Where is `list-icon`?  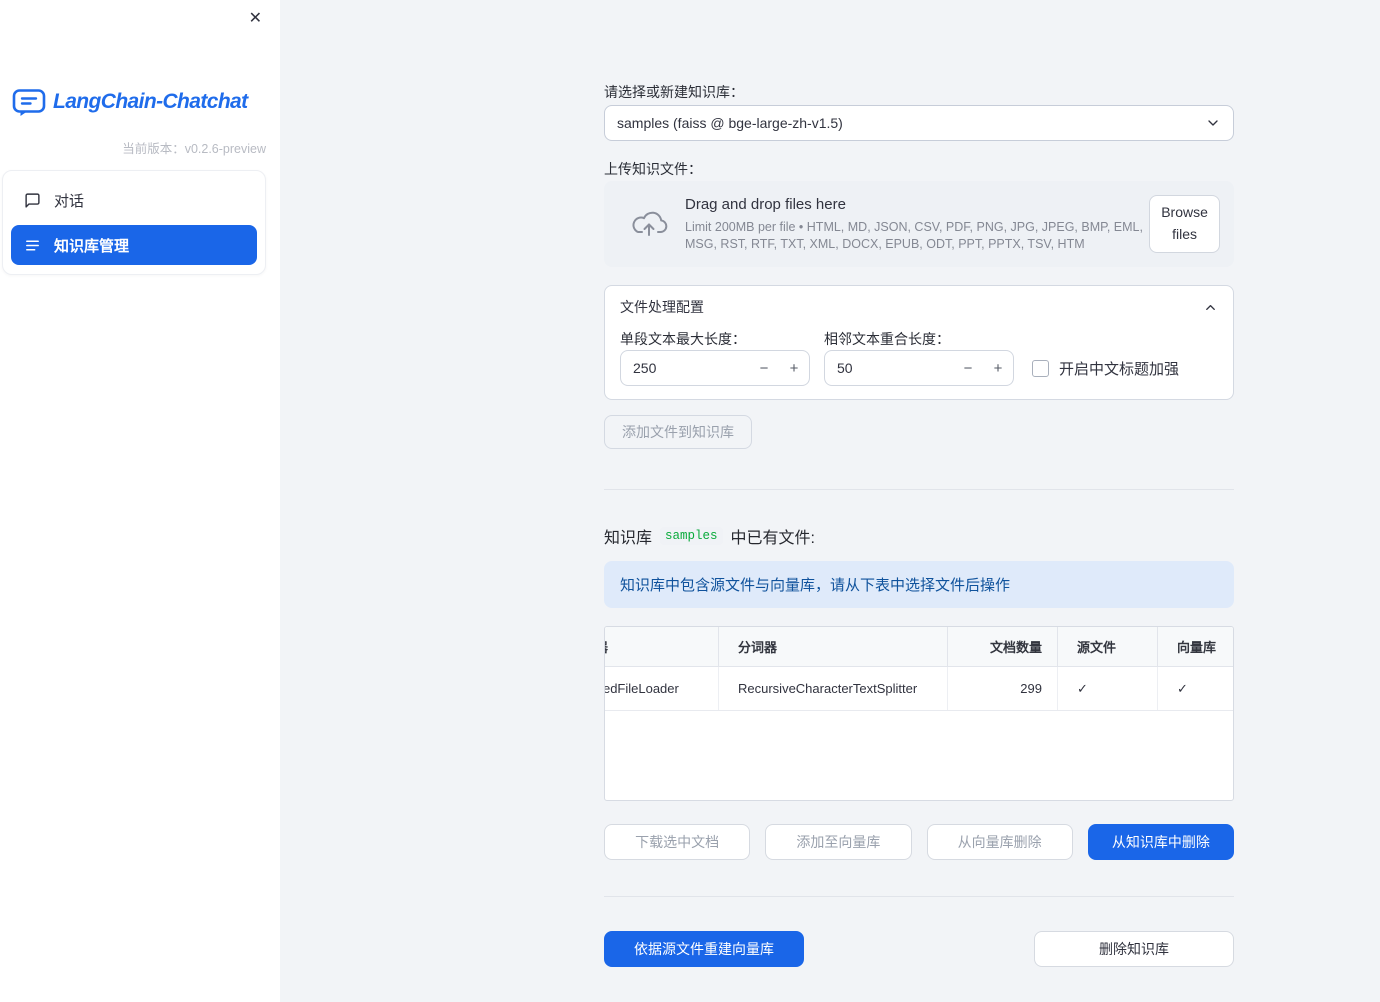 list-icon is located at coordinates (32, 245).